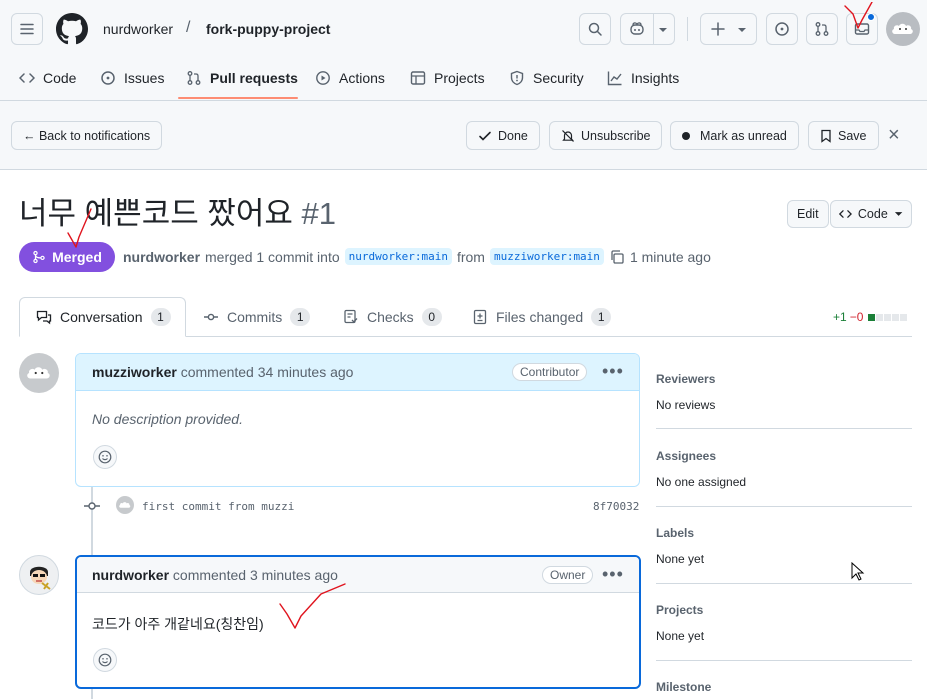  What do you see at coordinates (257, 317) in the screenshot?
I see `tab-commits: Commits 1` at bounding box center [257, 317].